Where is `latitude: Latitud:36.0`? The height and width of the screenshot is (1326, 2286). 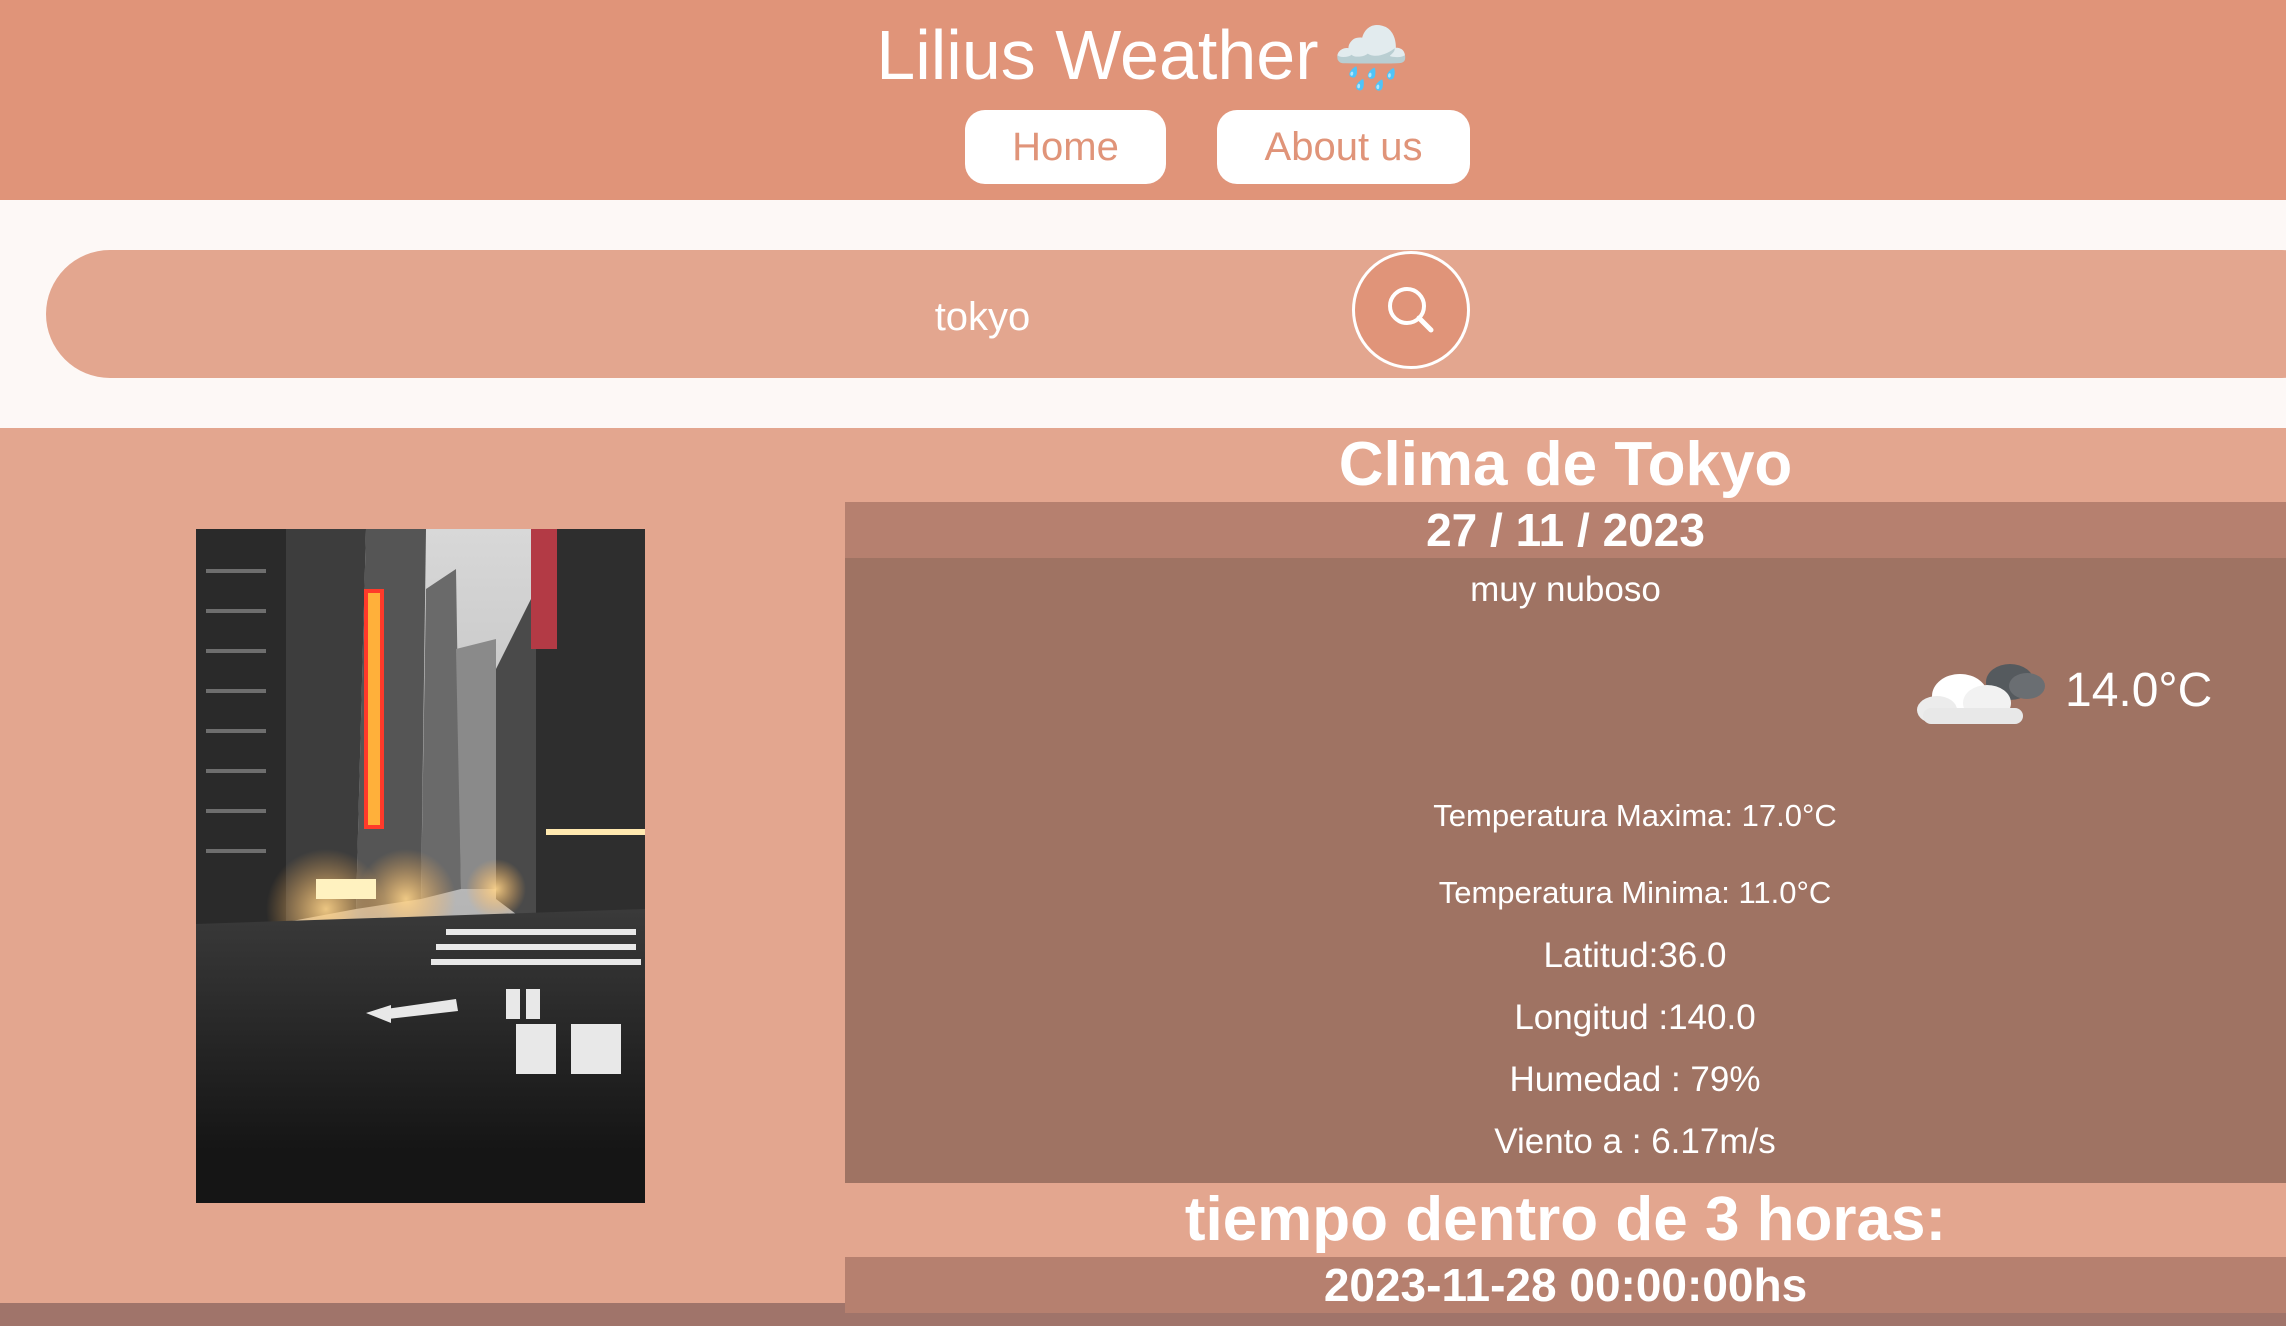
latitude: Latitud:36.0 is located at coordinates (1635, 955).